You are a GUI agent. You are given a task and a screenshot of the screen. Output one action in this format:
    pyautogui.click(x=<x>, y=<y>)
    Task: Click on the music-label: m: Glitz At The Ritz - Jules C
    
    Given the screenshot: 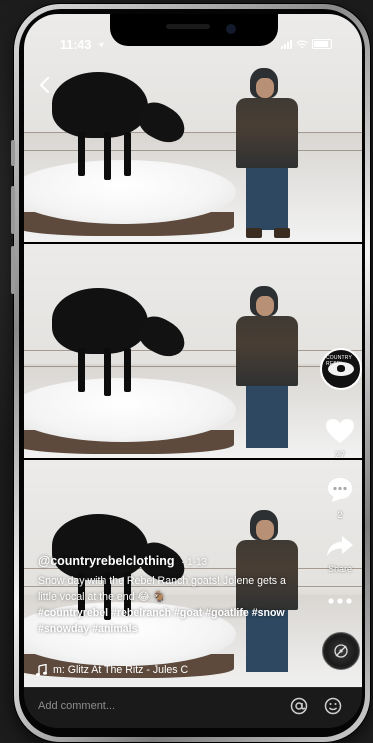 What is the action you would take?
    pyautogui.click(x=121, y=670)
    